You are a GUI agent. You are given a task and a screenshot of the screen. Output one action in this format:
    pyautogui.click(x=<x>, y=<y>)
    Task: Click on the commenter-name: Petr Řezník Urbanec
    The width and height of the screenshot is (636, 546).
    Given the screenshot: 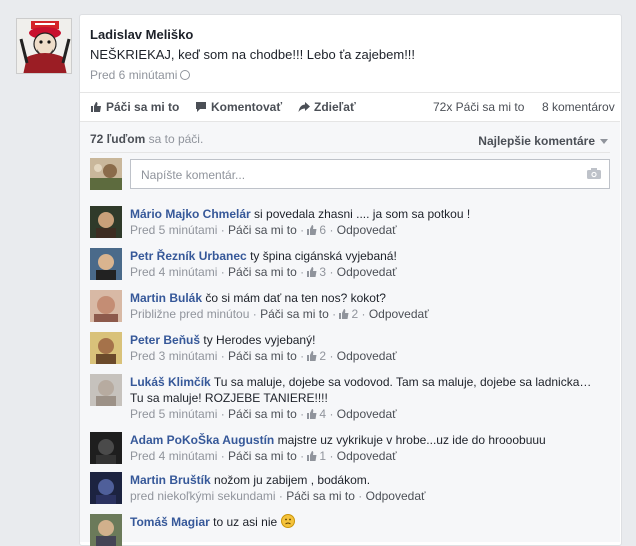 What is the action you would take?
    pyautogui.click(x=188, y=256)
    